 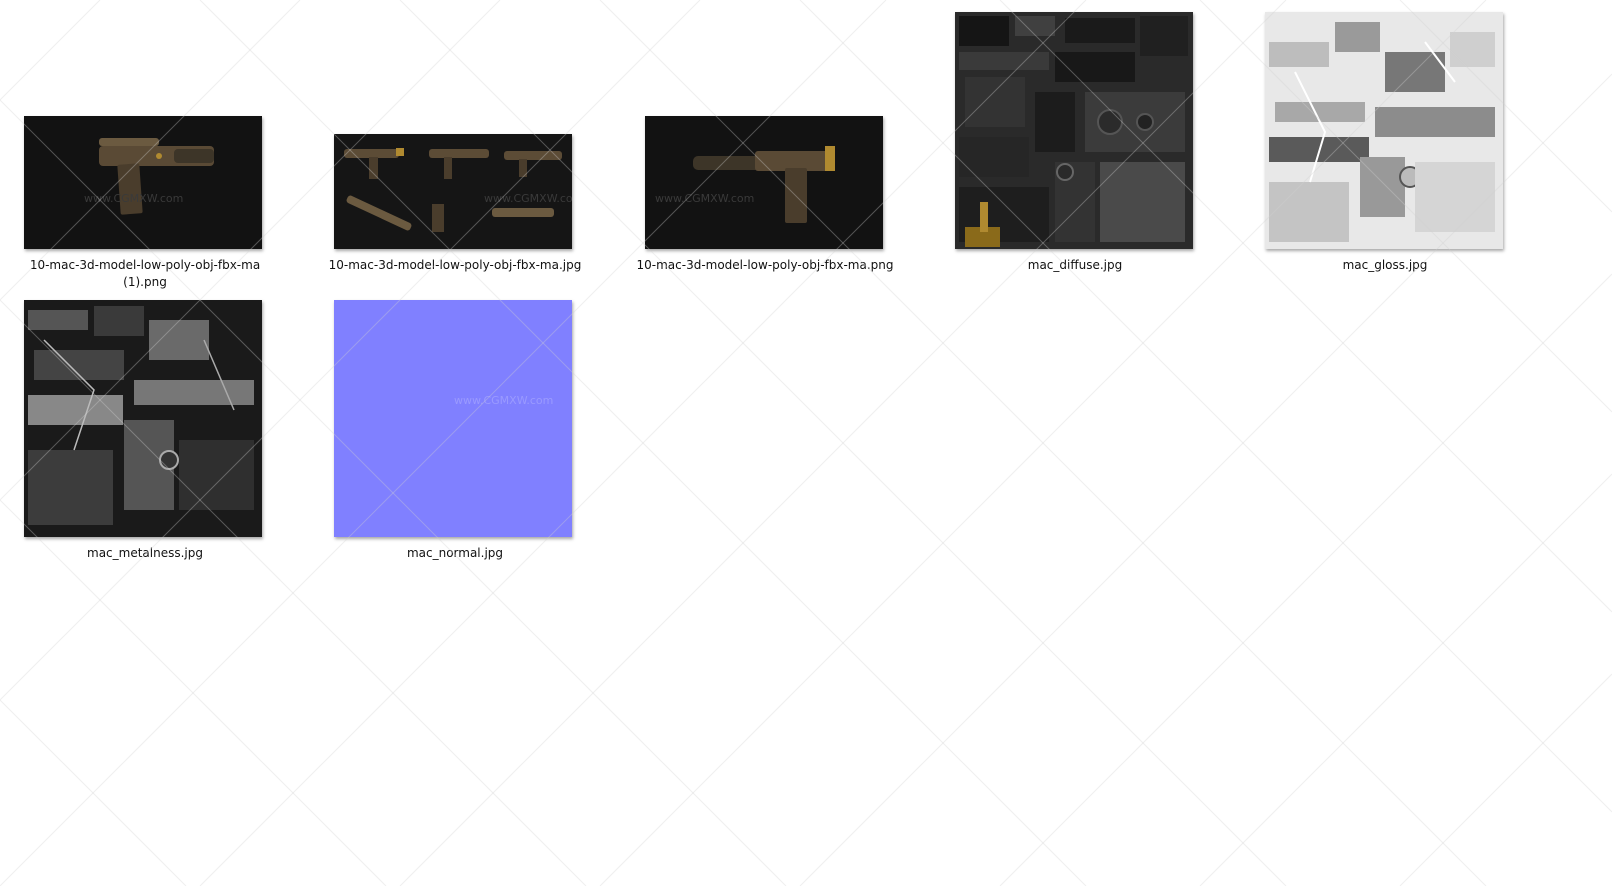 I want to click on thumbnail-gloss, so click(x=1384, y=130).